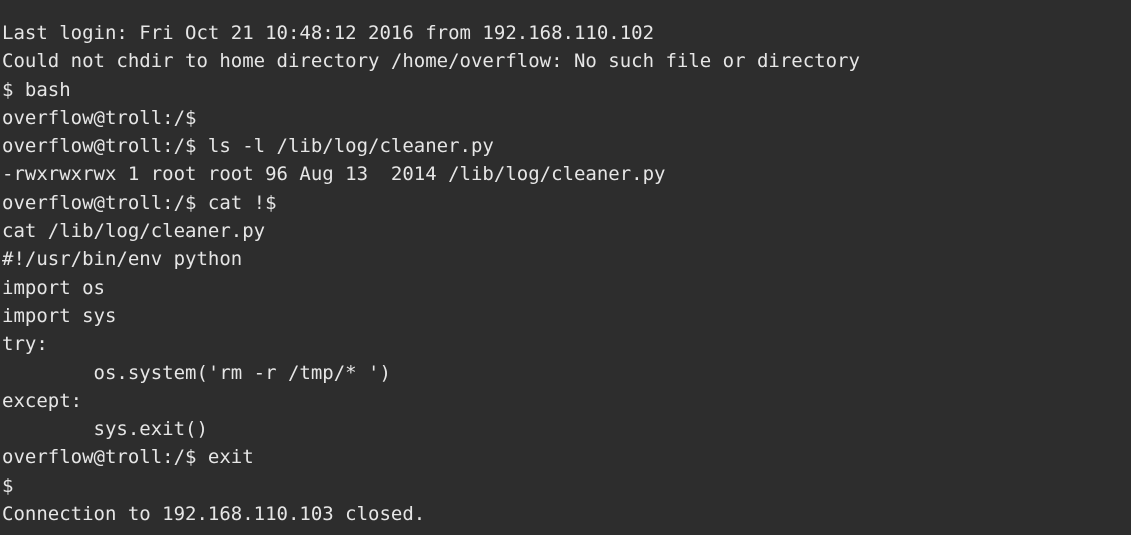 The image size is (1131, 535). What do you see at coordinates (105, 429) in the screenshot?
I see `terminal-line-sys-exit: sys.exit()` at bounding box center [105, 429].